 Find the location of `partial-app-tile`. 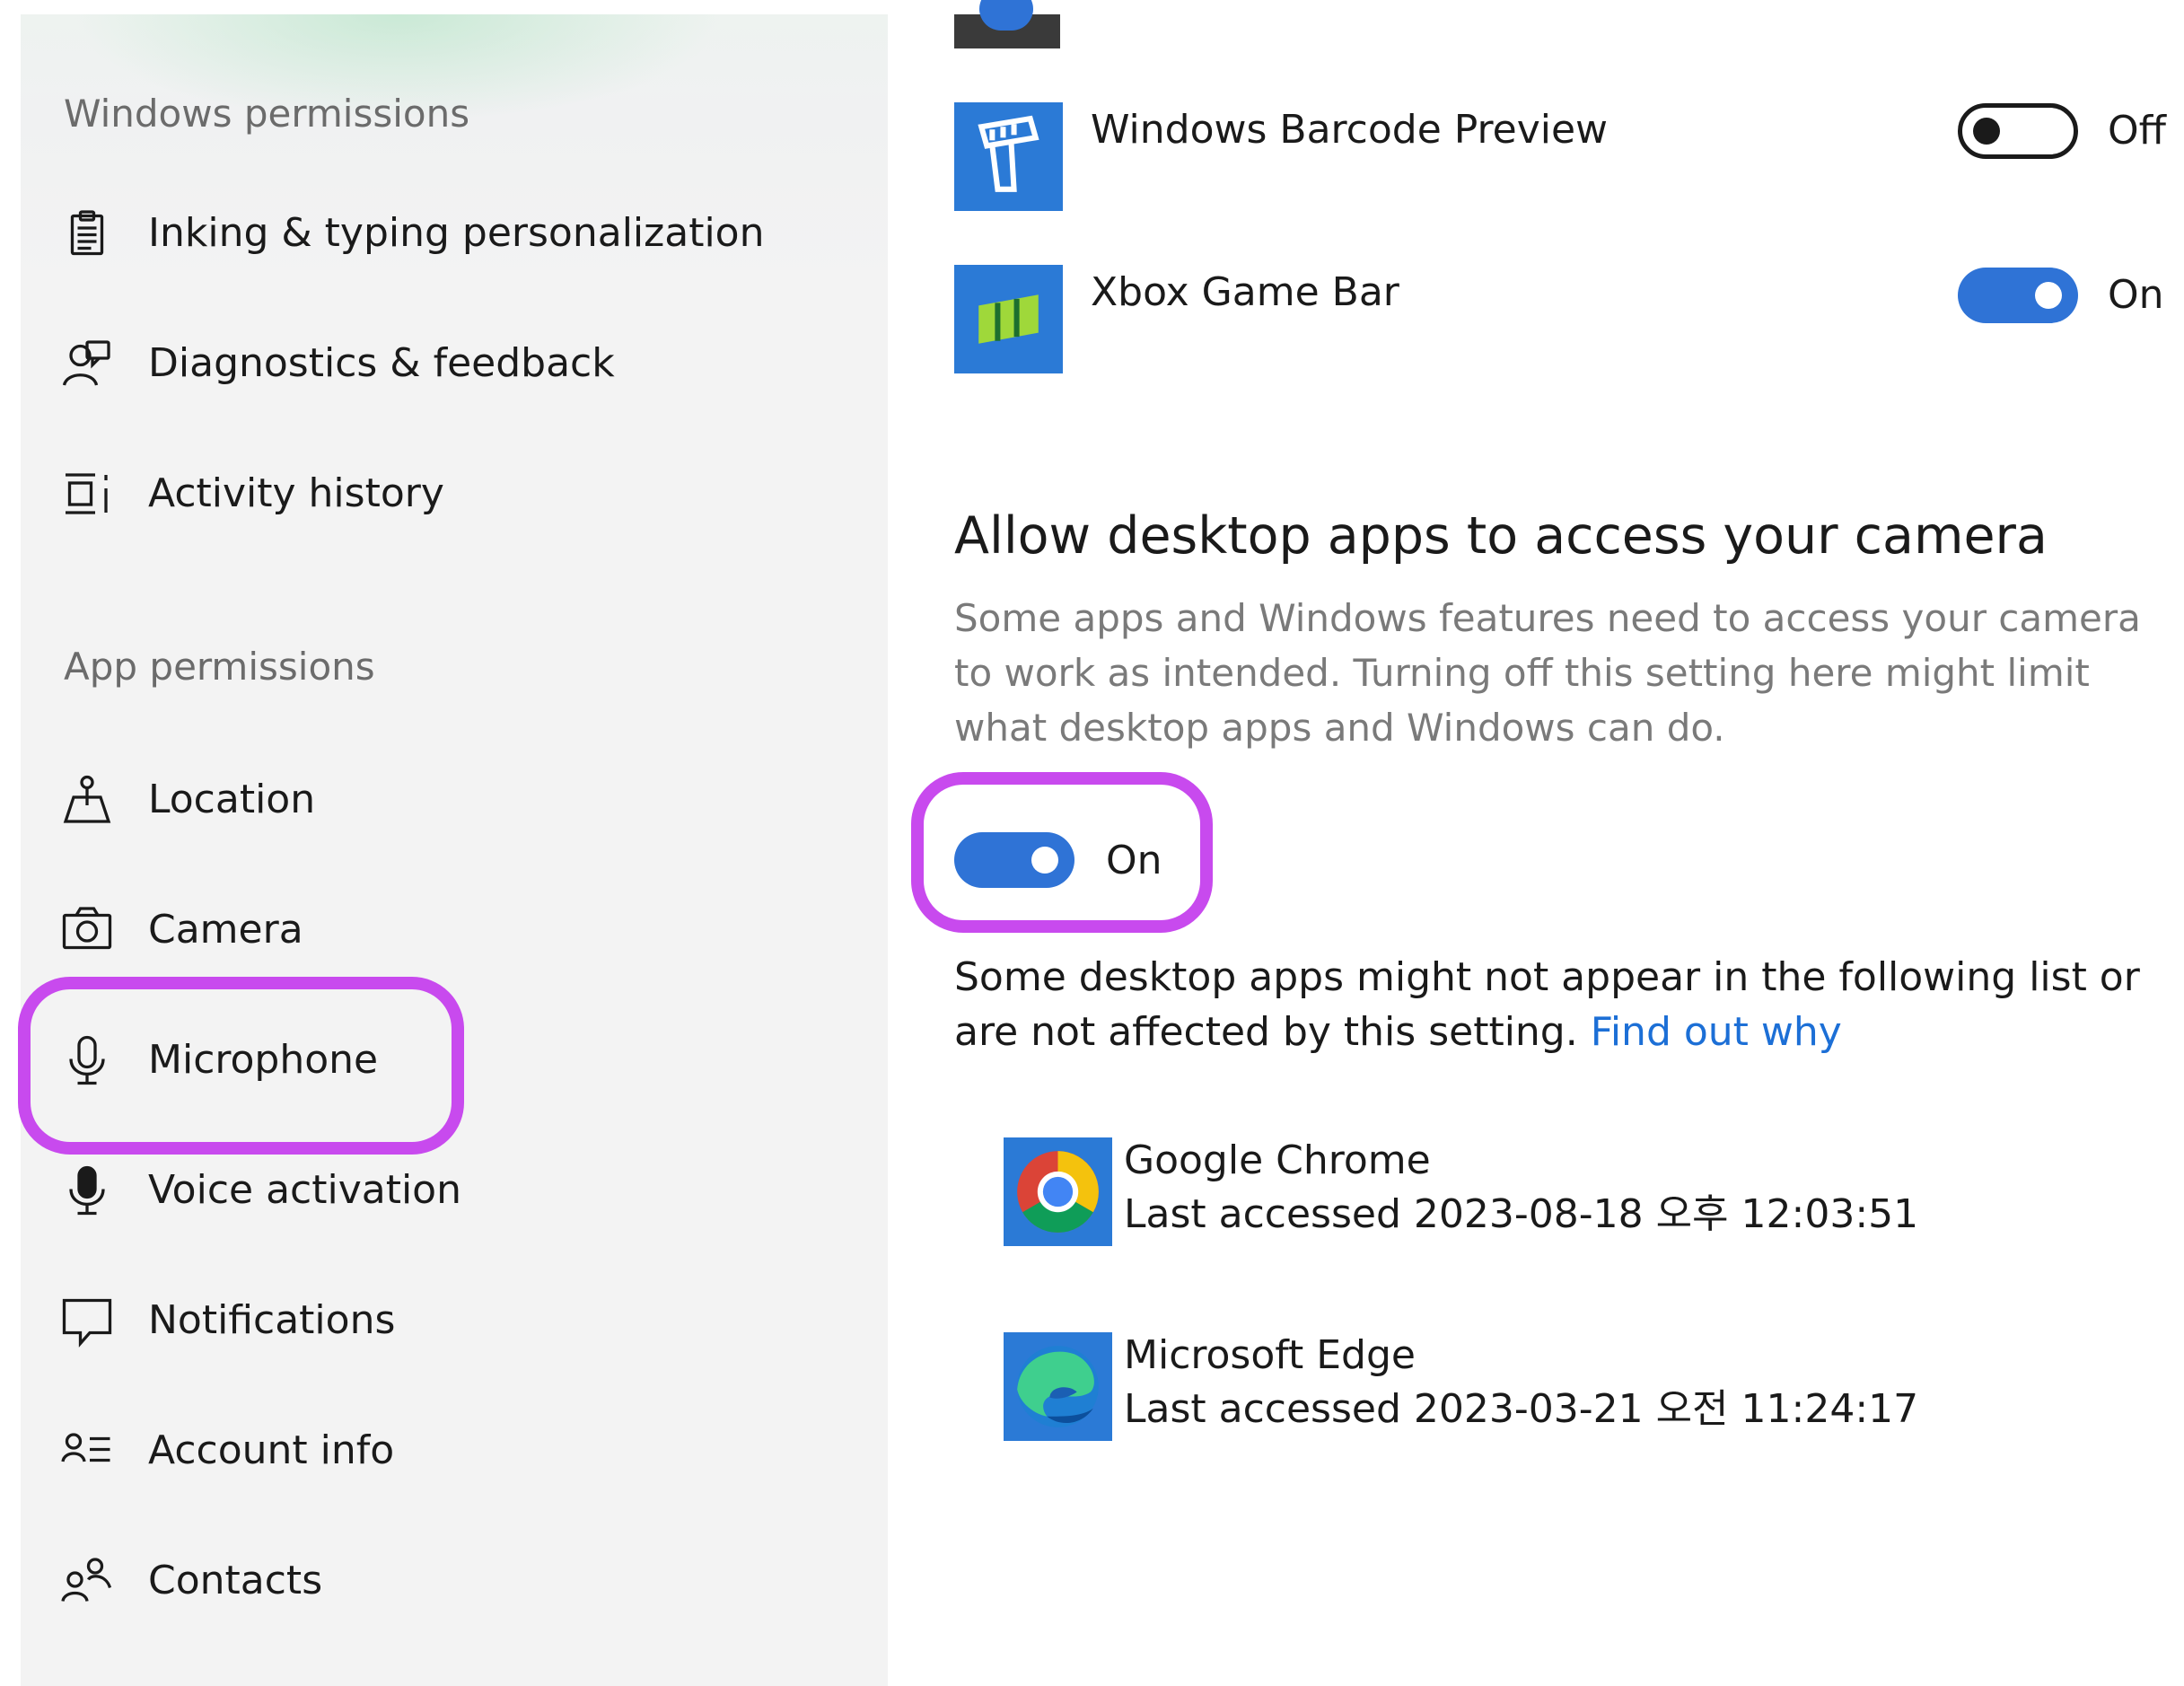

partial-app-tile is located at coordinates (1007, 24).